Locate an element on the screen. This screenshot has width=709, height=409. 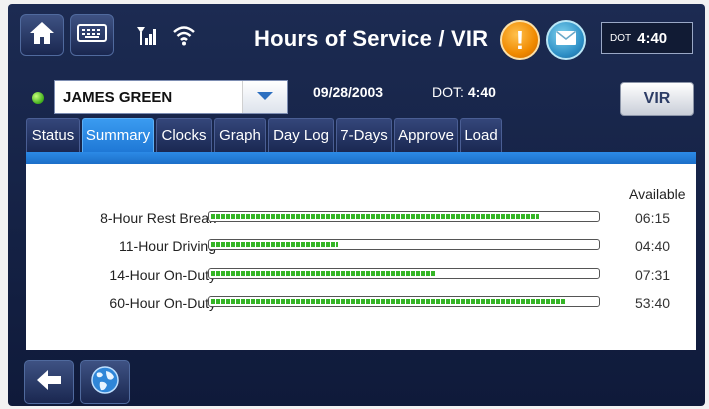
driver-dot-time: DOT: 4:40 is located at coordinates (464, 92).